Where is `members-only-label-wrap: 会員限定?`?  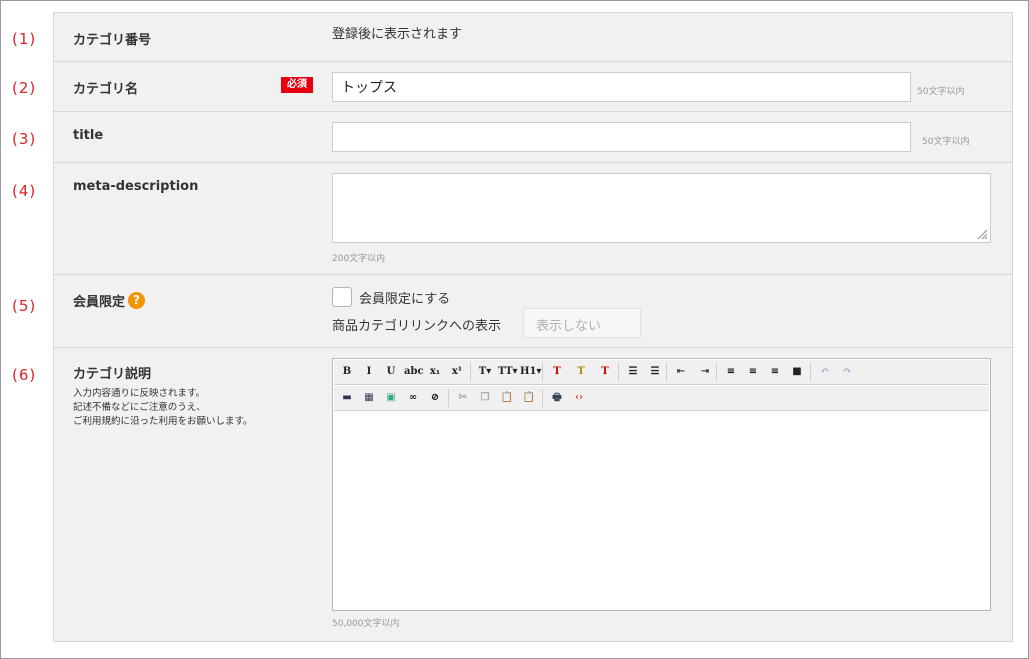
members-only-label-wrap: 会員限定? is located at coordinates (109, 301).